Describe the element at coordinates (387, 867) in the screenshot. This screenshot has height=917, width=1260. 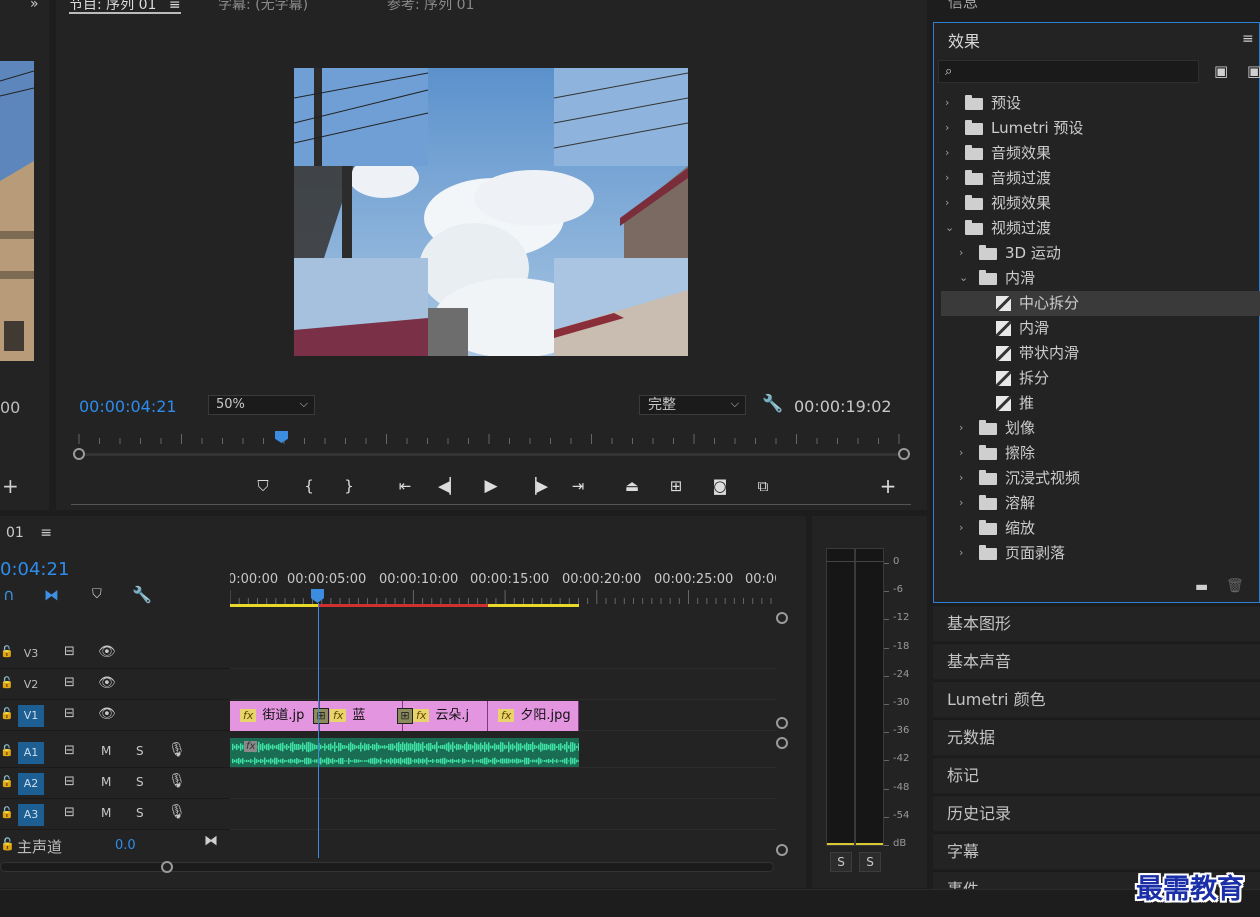
I see `timeline-horizontal-scrollbar` at that location.